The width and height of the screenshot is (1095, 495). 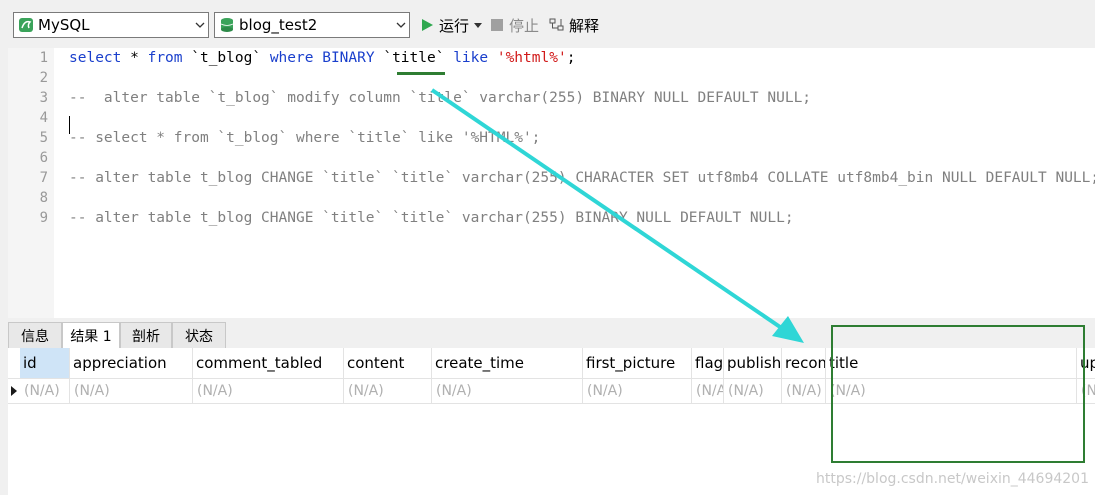 What do you see at coordinates (43, 158) in the screenshot?
I see `line-number: 6` at bounding box center [43, 158].